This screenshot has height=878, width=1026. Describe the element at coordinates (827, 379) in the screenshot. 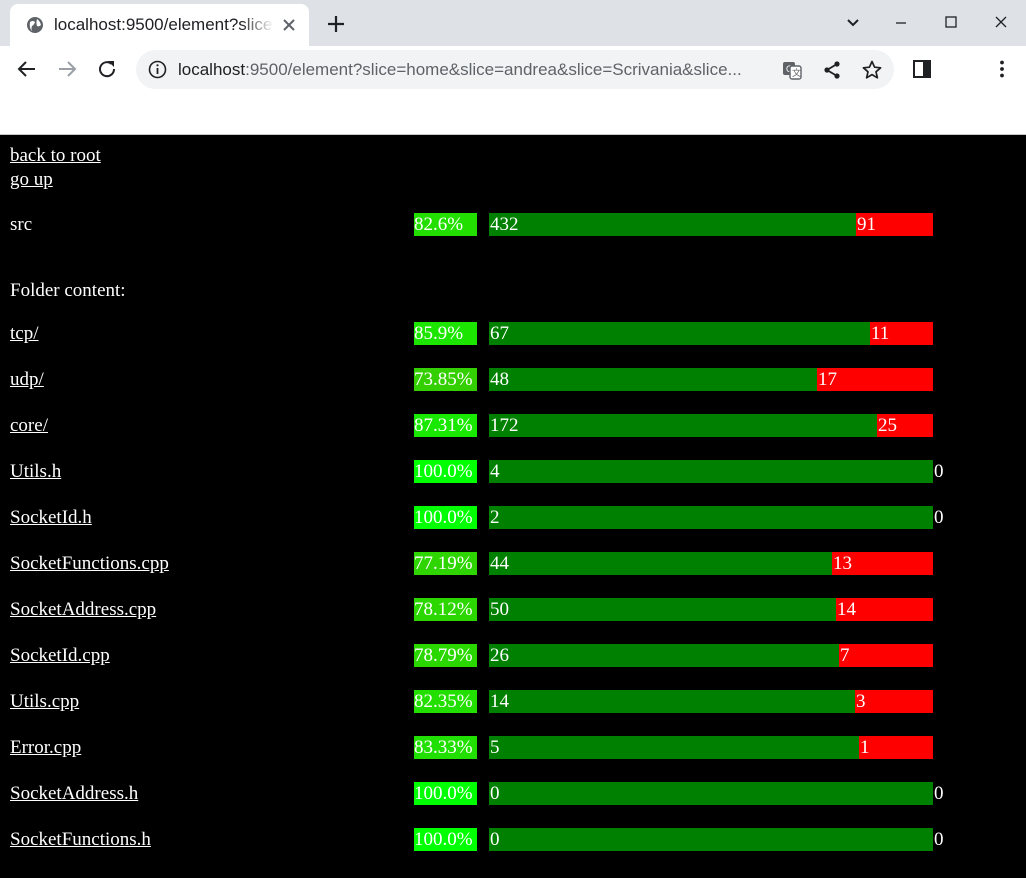

I see `uncovered-count: 17` at that location.